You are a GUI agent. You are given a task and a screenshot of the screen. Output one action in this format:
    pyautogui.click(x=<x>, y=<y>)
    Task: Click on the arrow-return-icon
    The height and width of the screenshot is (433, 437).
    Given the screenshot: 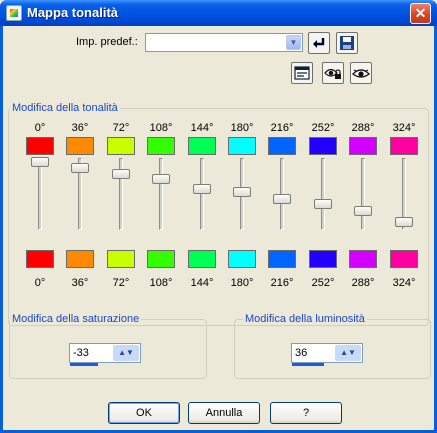 What is the action you would take?
    pyautogui.click(x=319, y=43)
    